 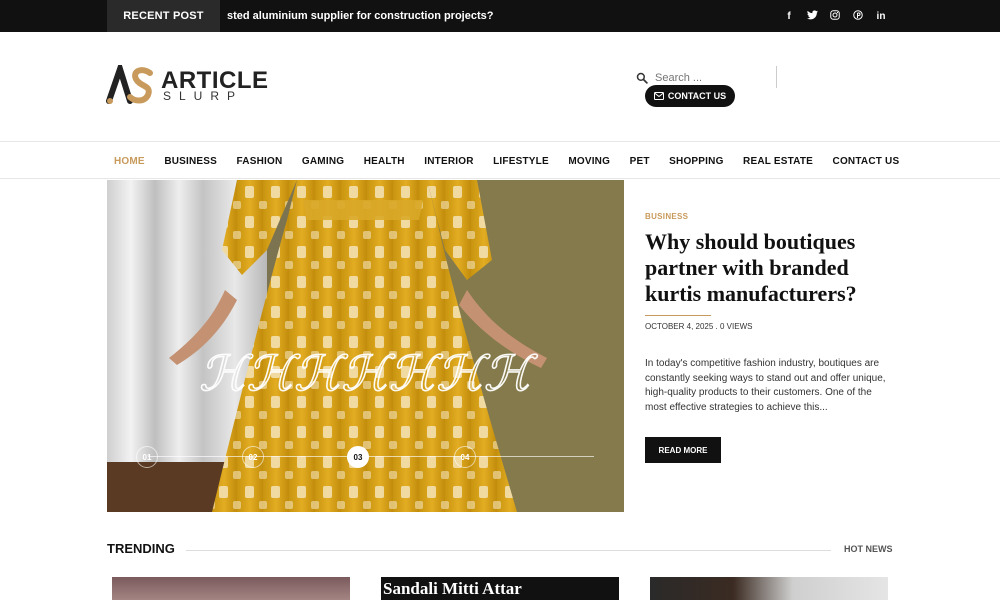 What do you see at coordinates (589, 161) in the screenshot?
I see `nav-item-moving: MOVING` at bounding box center [589, 161].